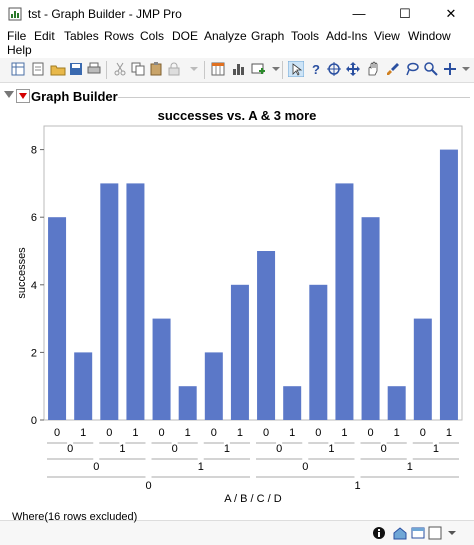 Image resolution: width=474 pixels, height=545 pixels. What do you see at coordinates (450, 69) in the screenshot?
I see `plus-icon` at bounding box center [450, 69].